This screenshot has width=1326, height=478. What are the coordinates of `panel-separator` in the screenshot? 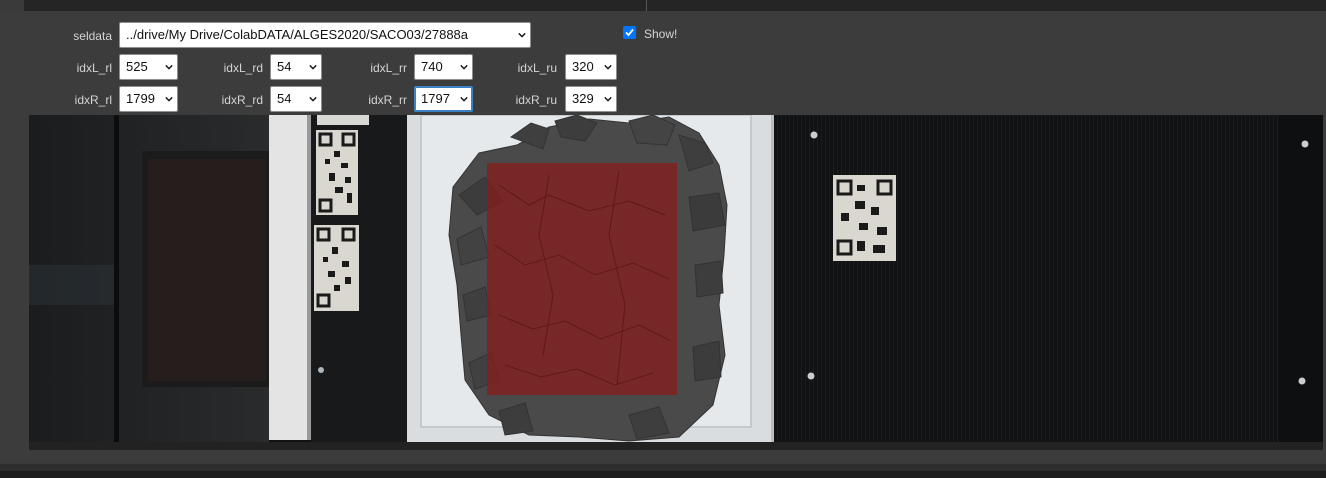 It's located at (646, 5).